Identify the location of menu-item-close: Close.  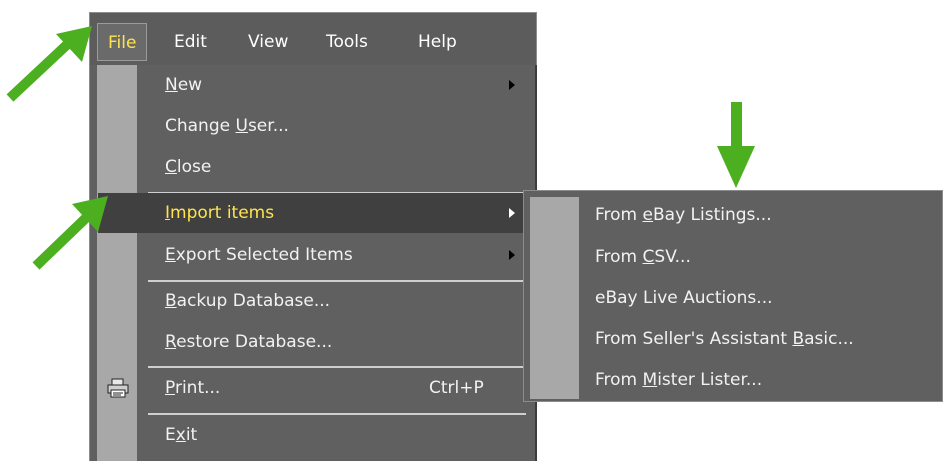
(310, 167).